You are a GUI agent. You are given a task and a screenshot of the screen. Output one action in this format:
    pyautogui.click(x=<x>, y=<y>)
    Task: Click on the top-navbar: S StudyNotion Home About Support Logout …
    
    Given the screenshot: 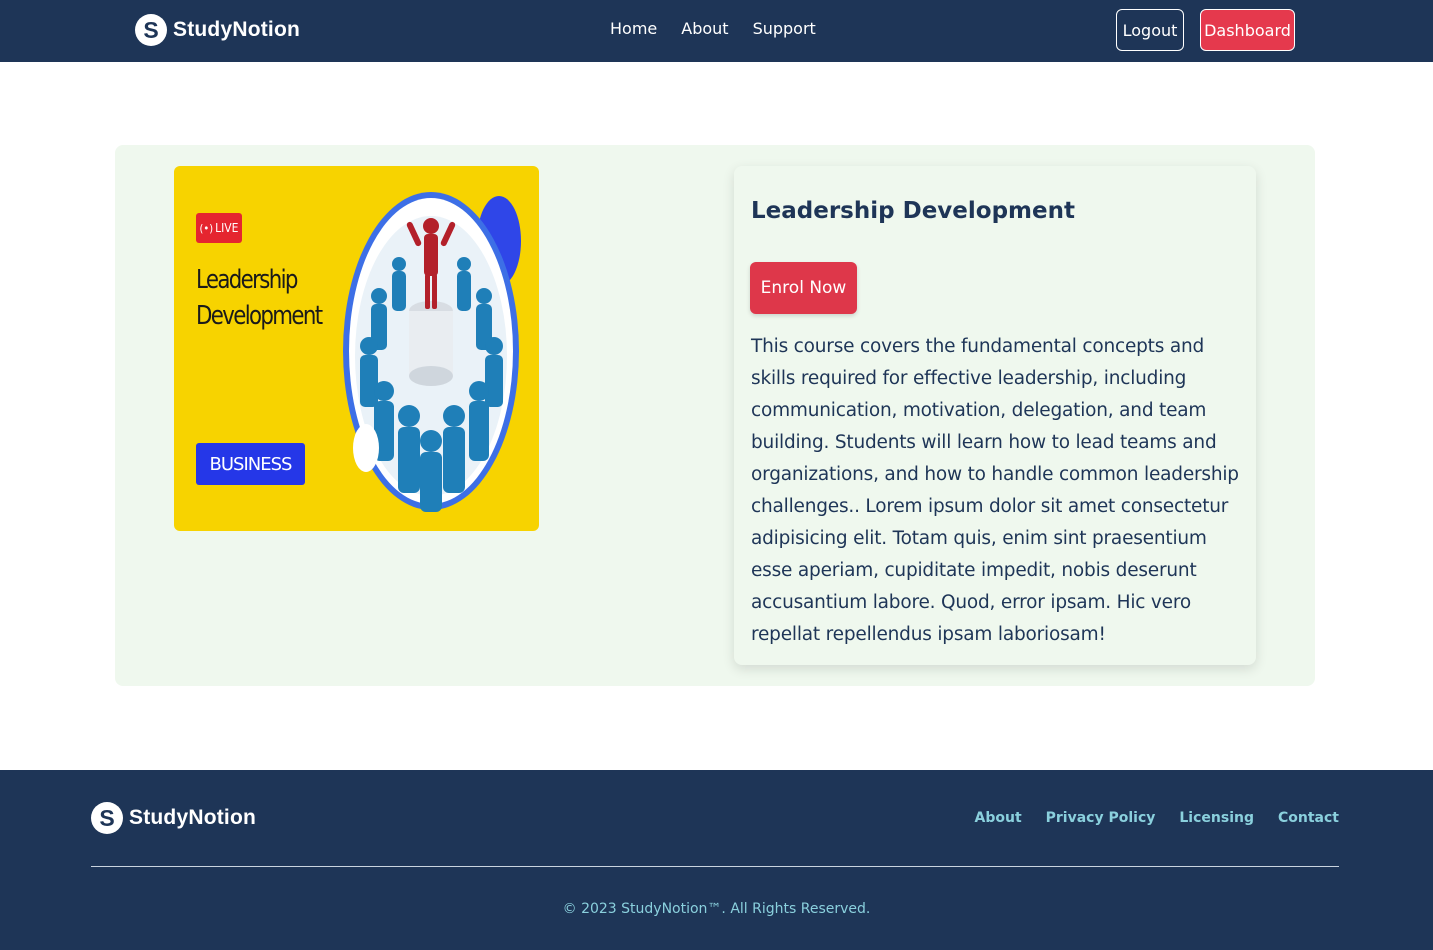 What is the action you would take?
    pyautogui.click(x=716, y=31)
    